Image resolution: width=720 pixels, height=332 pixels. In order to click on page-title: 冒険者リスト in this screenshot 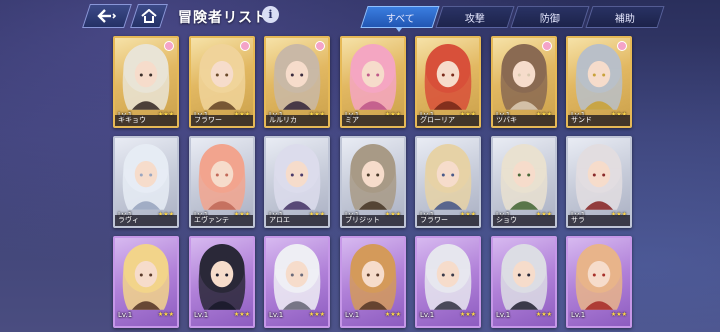, I will do `click(223, 18)`.